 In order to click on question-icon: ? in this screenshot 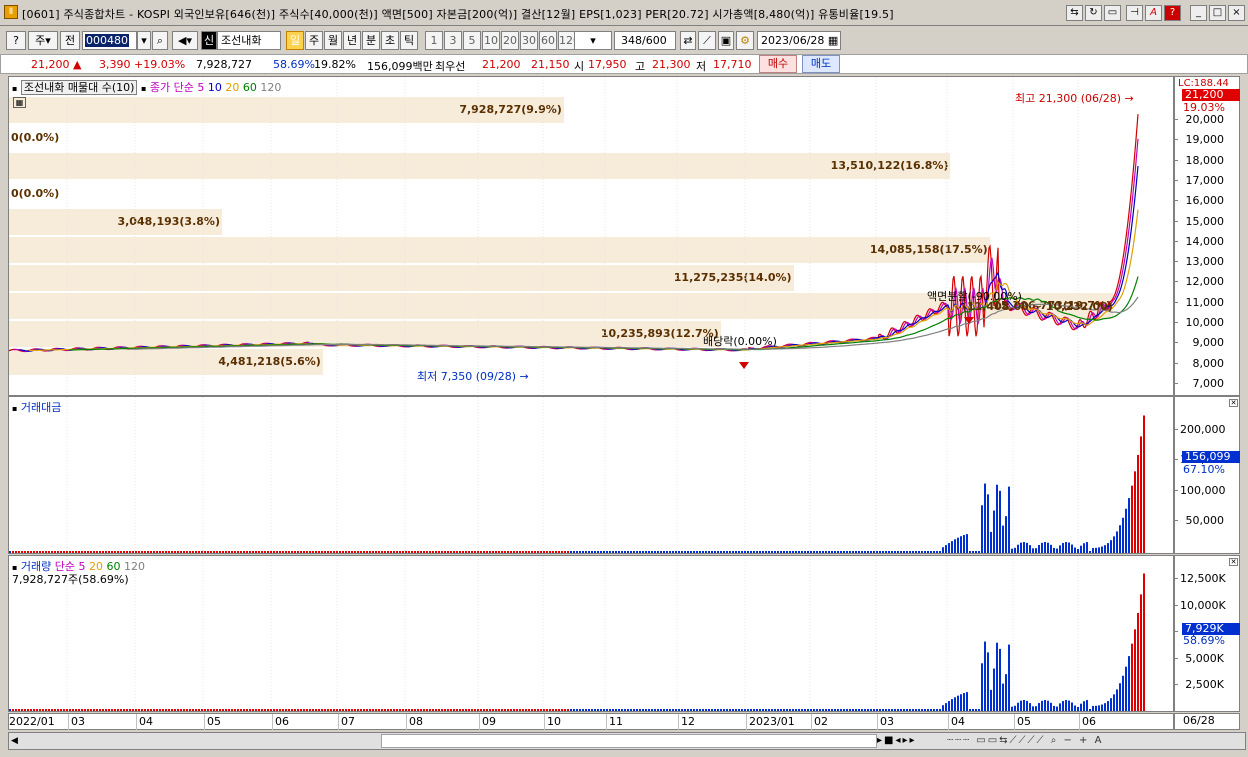, I will do `click(16, 40)`.